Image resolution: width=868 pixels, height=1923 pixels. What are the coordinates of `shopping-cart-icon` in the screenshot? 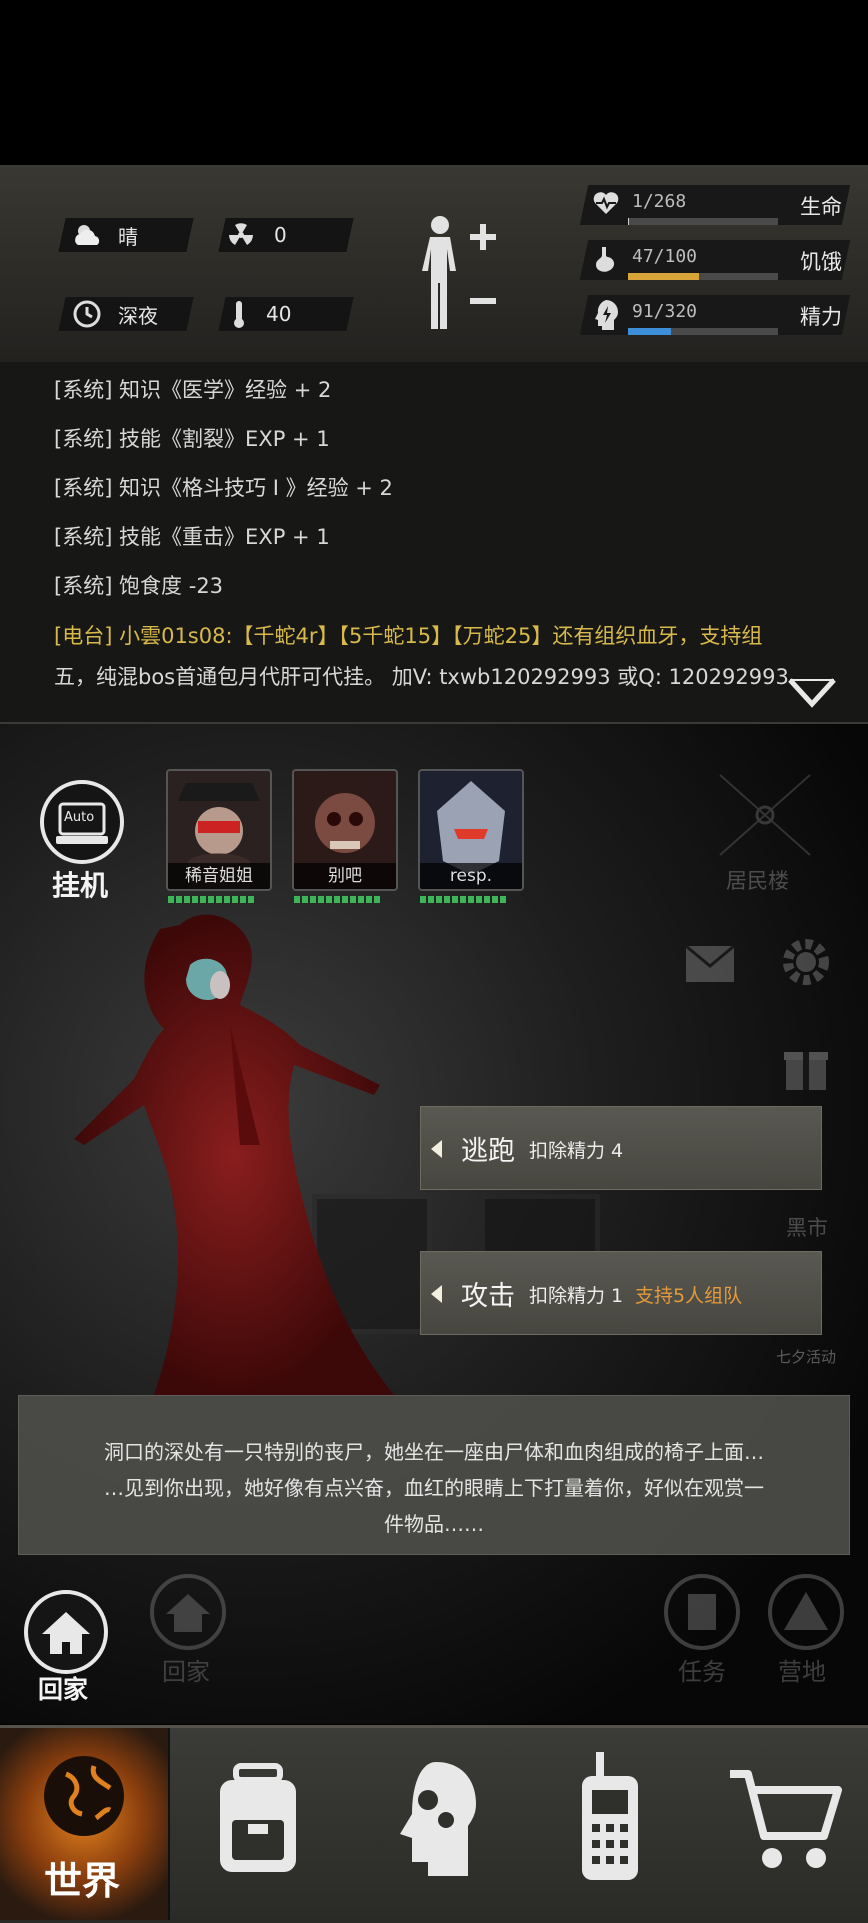 It's located at (786, 1819).